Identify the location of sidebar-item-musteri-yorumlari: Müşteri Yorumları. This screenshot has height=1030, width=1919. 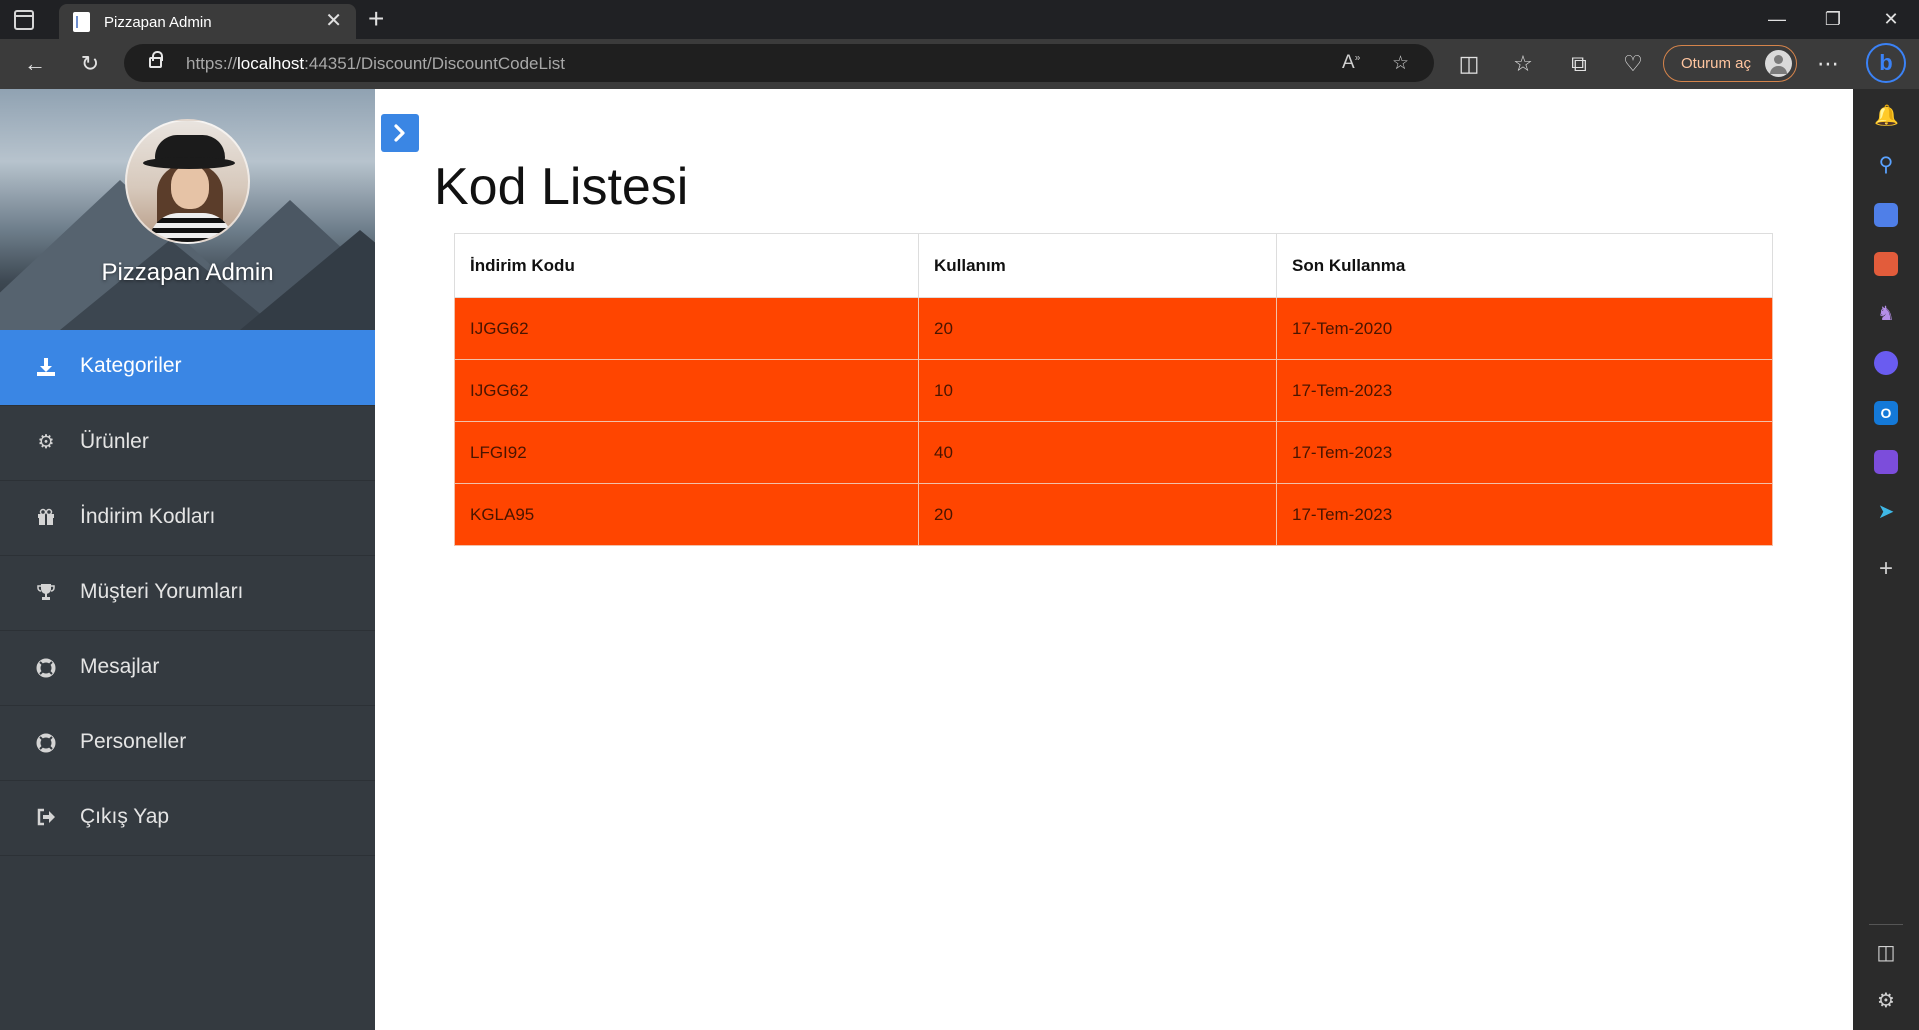
(187, 593).